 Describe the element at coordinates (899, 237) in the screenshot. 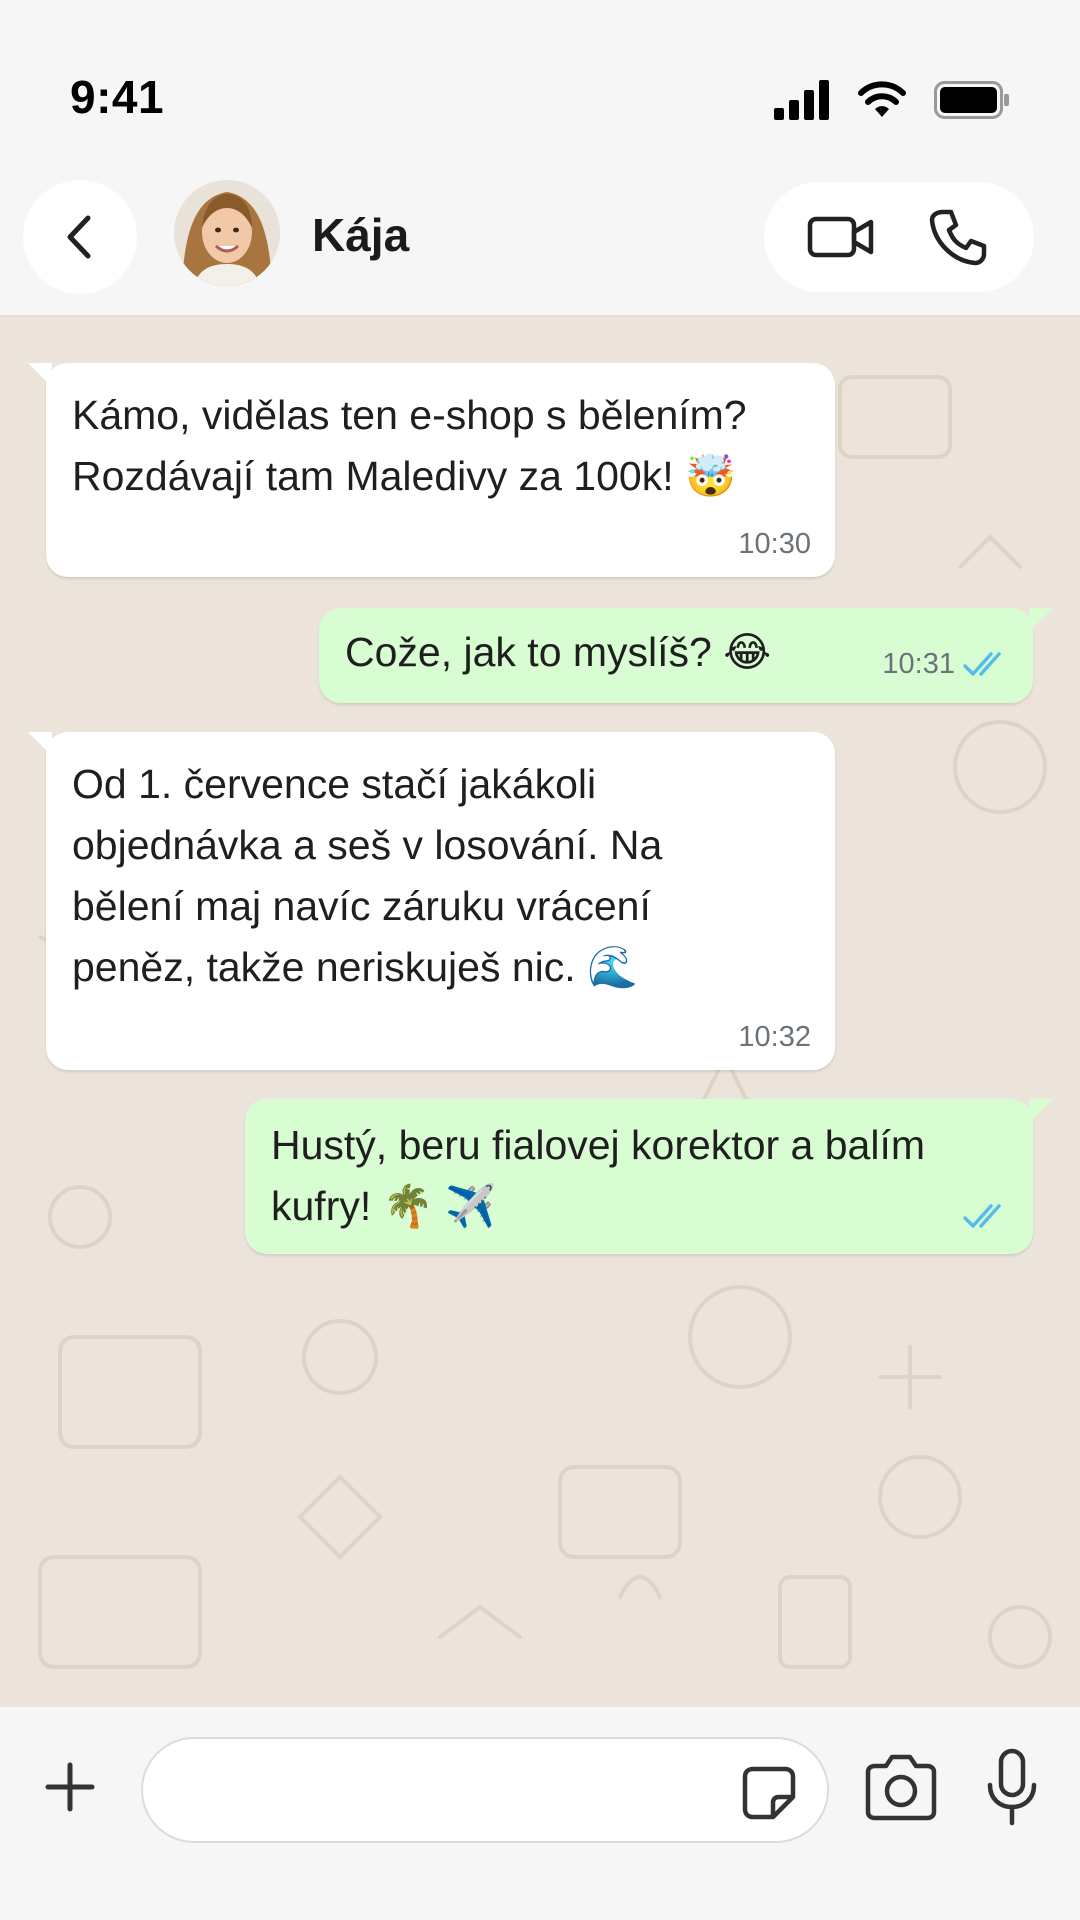

I see `call-actions` at that location.